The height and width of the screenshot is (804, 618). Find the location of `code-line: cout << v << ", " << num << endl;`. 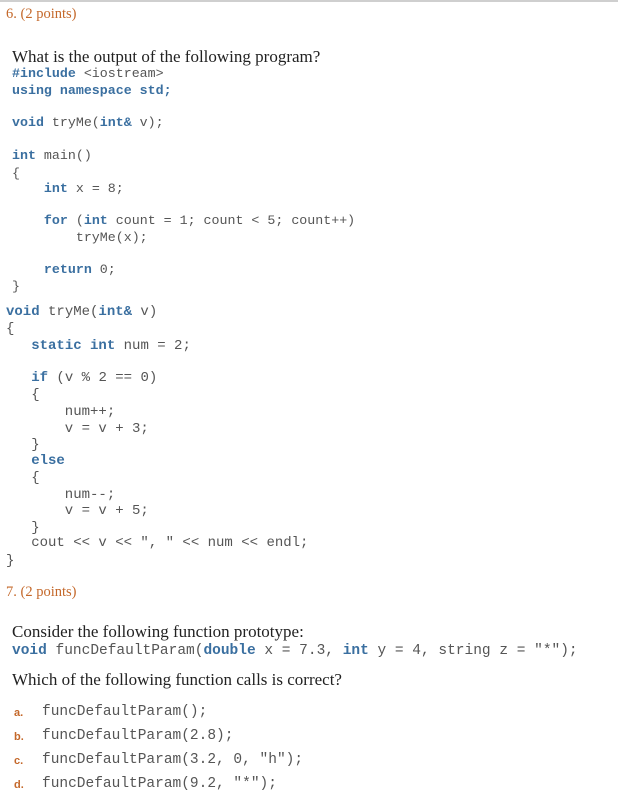

code-line: cout << v << ", " << num << endl; is located at coordinates (157, 543).